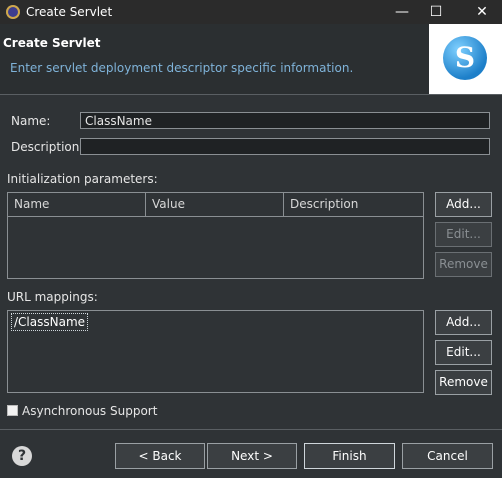  I want to click on init-params-header: Name Value Description, so click(215, 205).